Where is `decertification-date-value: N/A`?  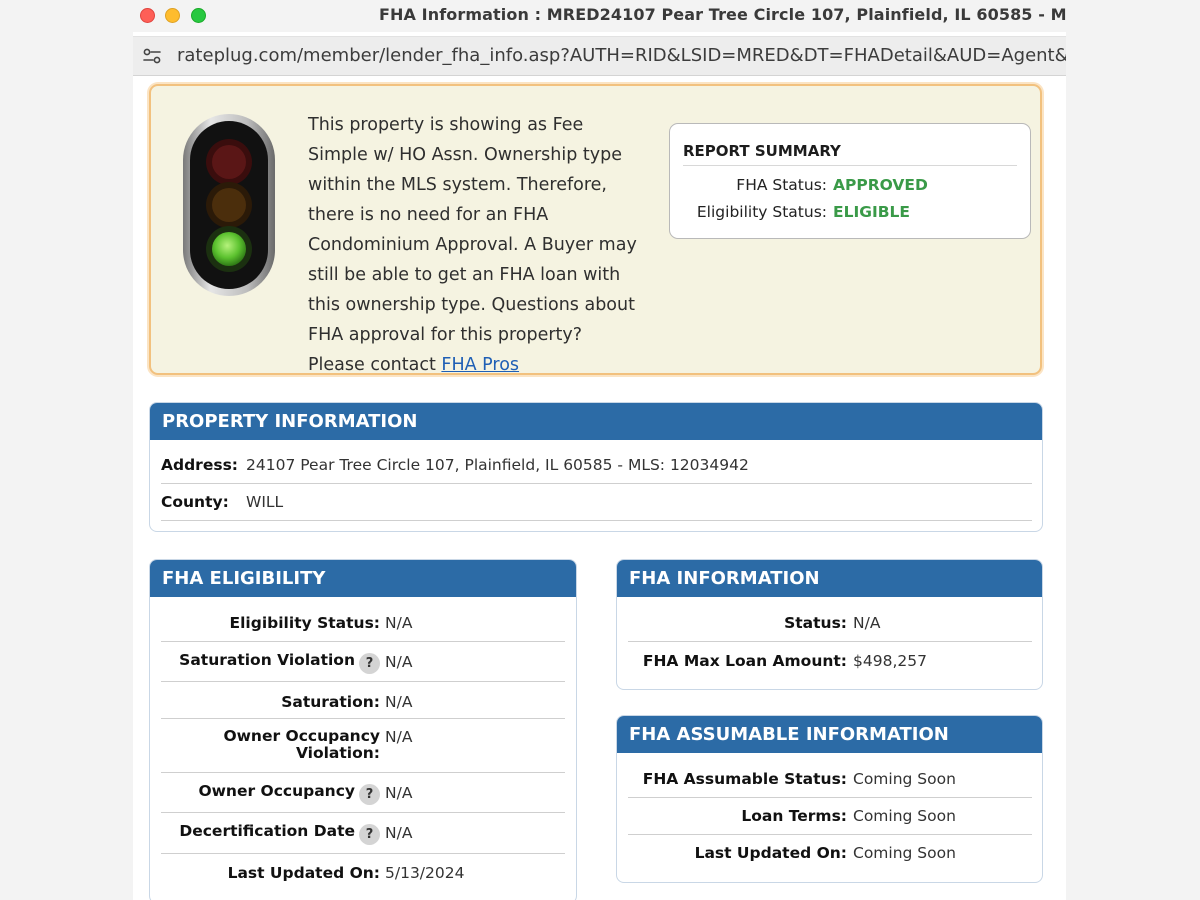
decertification-date-value: N/A is located at coordinates (399, 833).